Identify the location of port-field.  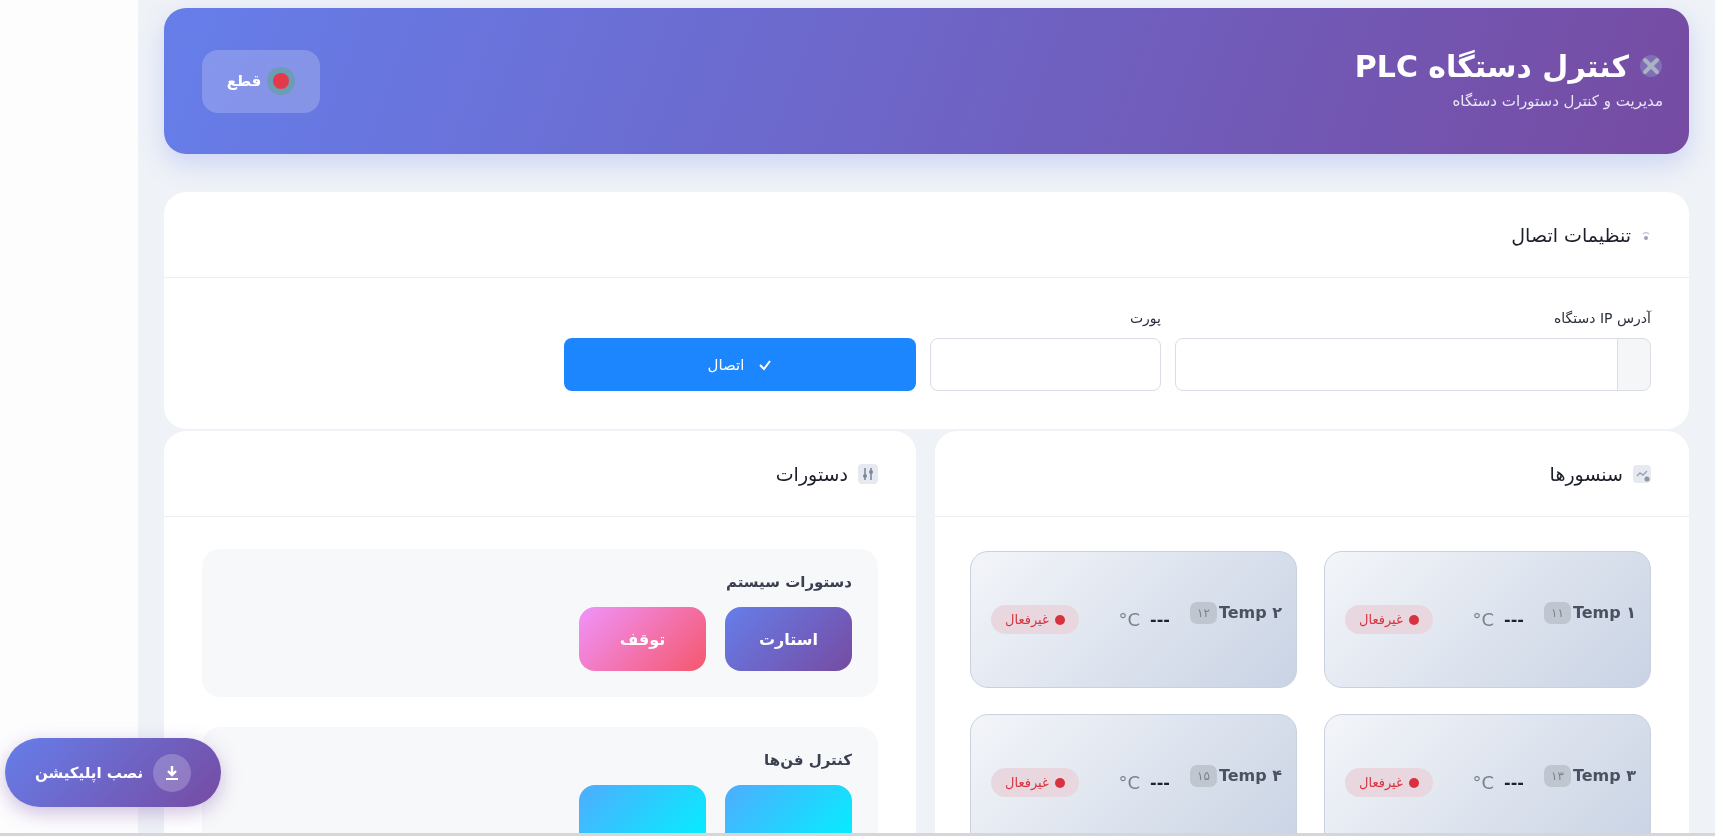
(1045, 364).